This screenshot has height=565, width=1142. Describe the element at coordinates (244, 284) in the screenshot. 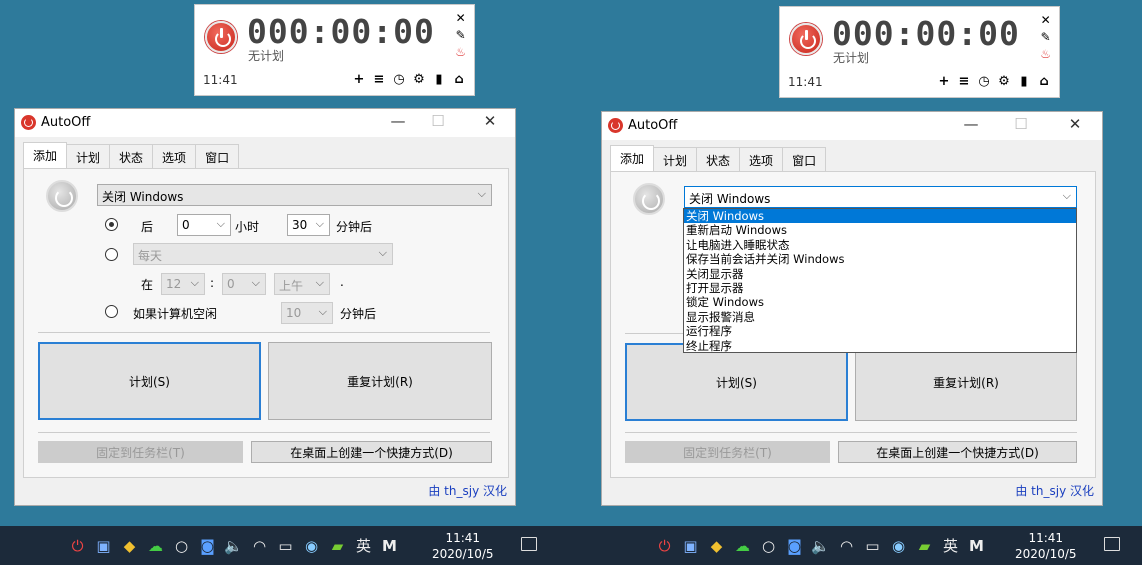

I see `at-minute-select: 0 ⌵` at that location.